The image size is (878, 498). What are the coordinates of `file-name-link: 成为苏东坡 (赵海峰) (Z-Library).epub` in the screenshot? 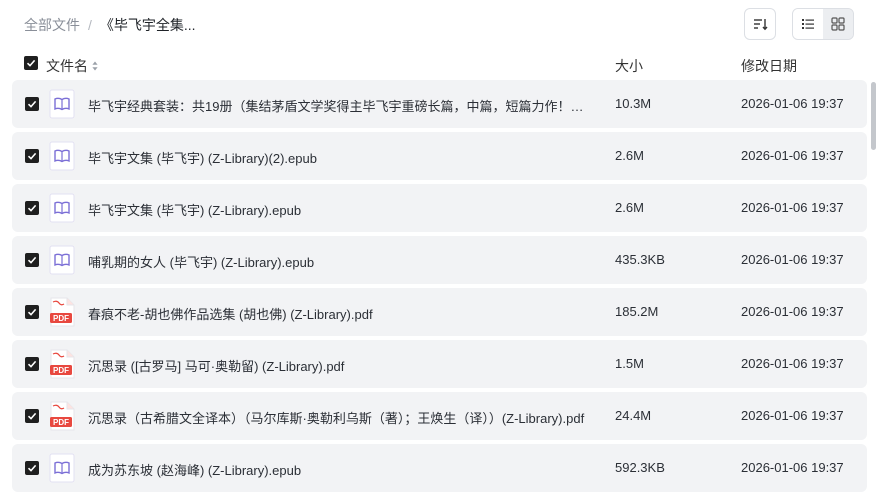 It's located at (338, 469).